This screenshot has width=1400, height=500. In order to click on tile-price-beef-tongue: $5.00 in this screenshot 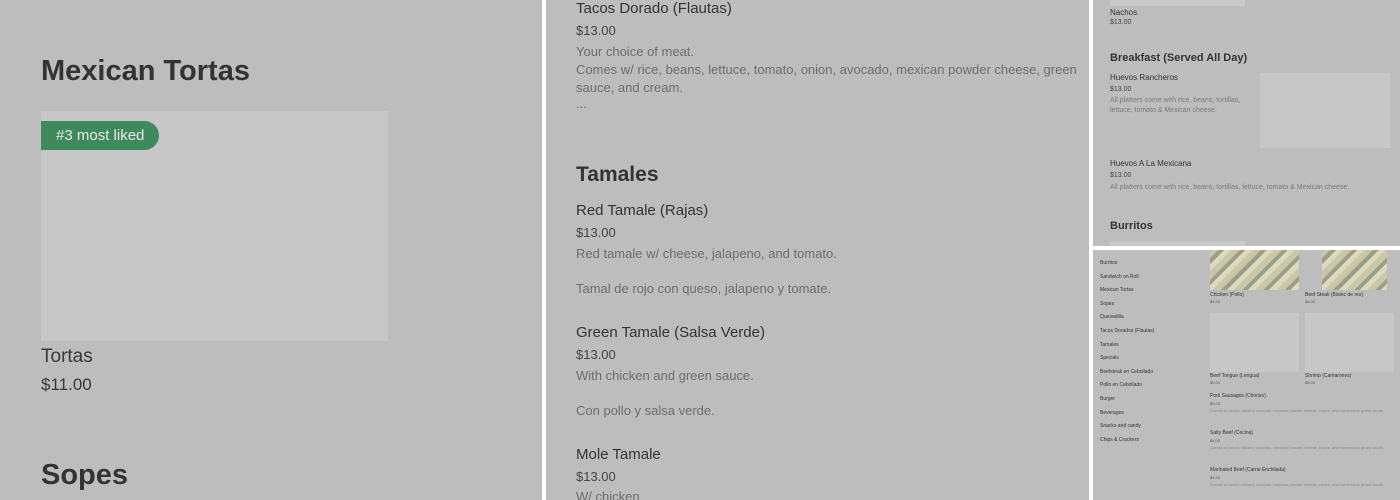, I will do `click(1215, 382)`.